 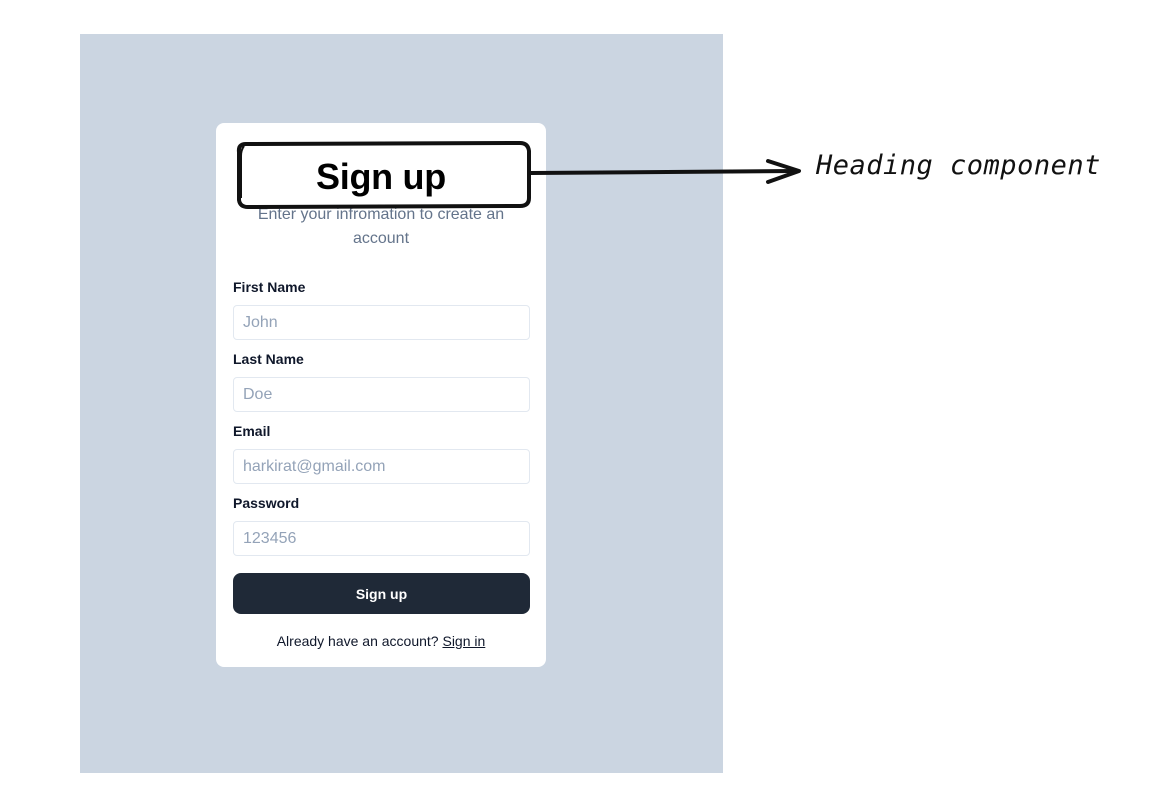 What do you see at coordinates (266, 503) in the screenshot?
I see `password-label: Password` at bounding box center [266, 503].